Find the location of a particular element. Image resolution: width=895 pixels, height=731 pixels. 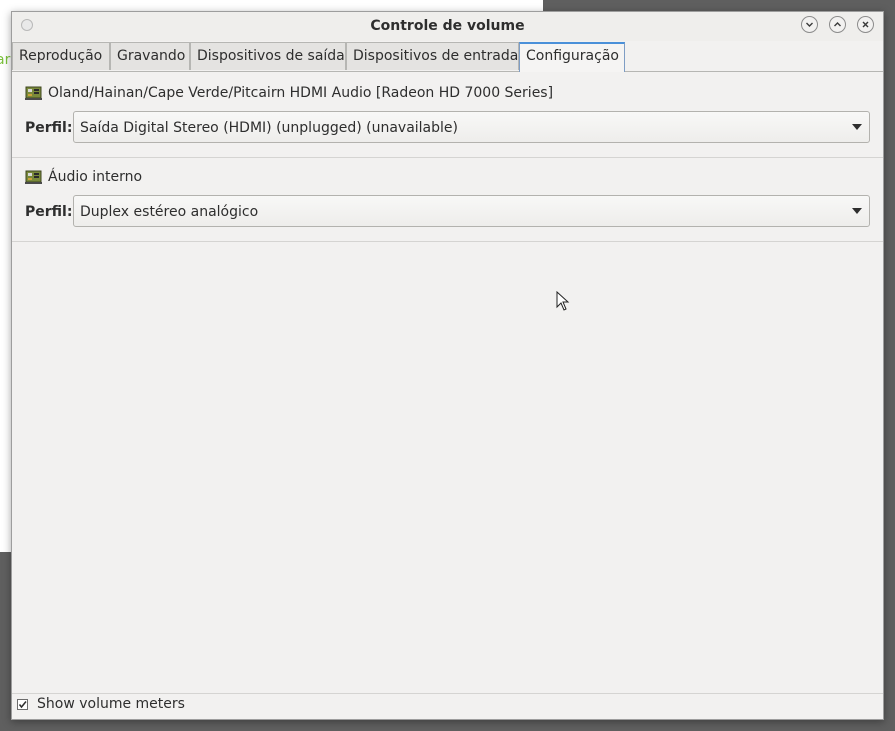

minimize-button is located at coordinates (809, 24).